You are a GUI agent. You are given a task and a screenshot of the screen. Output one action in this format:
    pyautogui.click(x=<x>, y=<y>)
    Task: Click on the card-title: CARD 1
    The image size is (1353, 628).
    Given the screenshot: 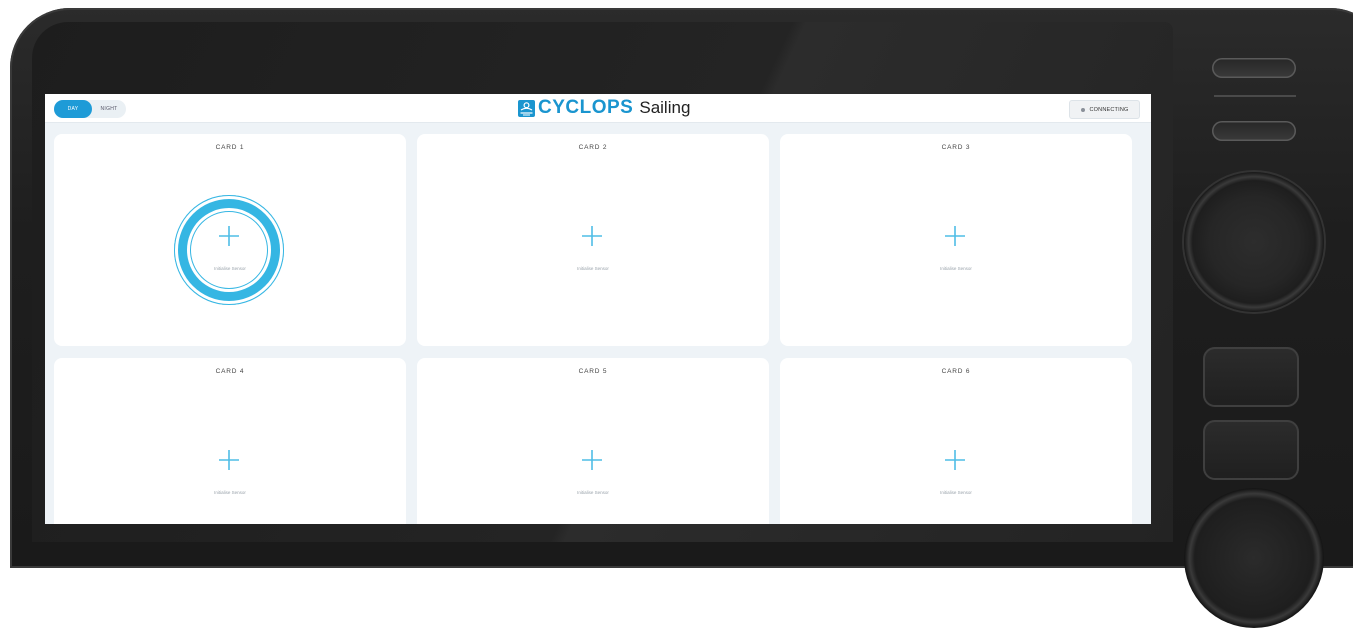 What is the action you would take?
    pyautogui.click(x=230, y=147)
    